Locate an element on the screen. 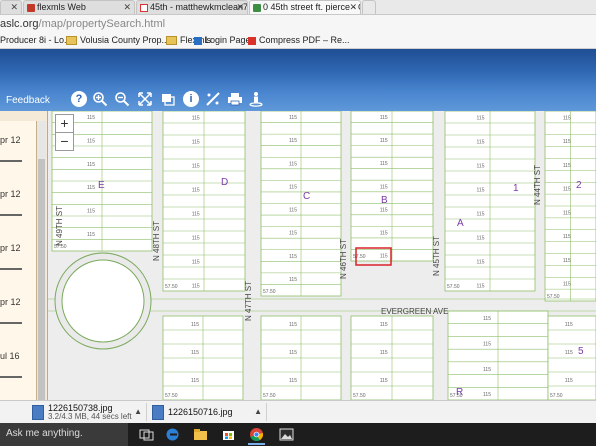 This screenshot has width=596, height=446. url-path: /map/propertySearch.html is located at coordinates (102, 24).